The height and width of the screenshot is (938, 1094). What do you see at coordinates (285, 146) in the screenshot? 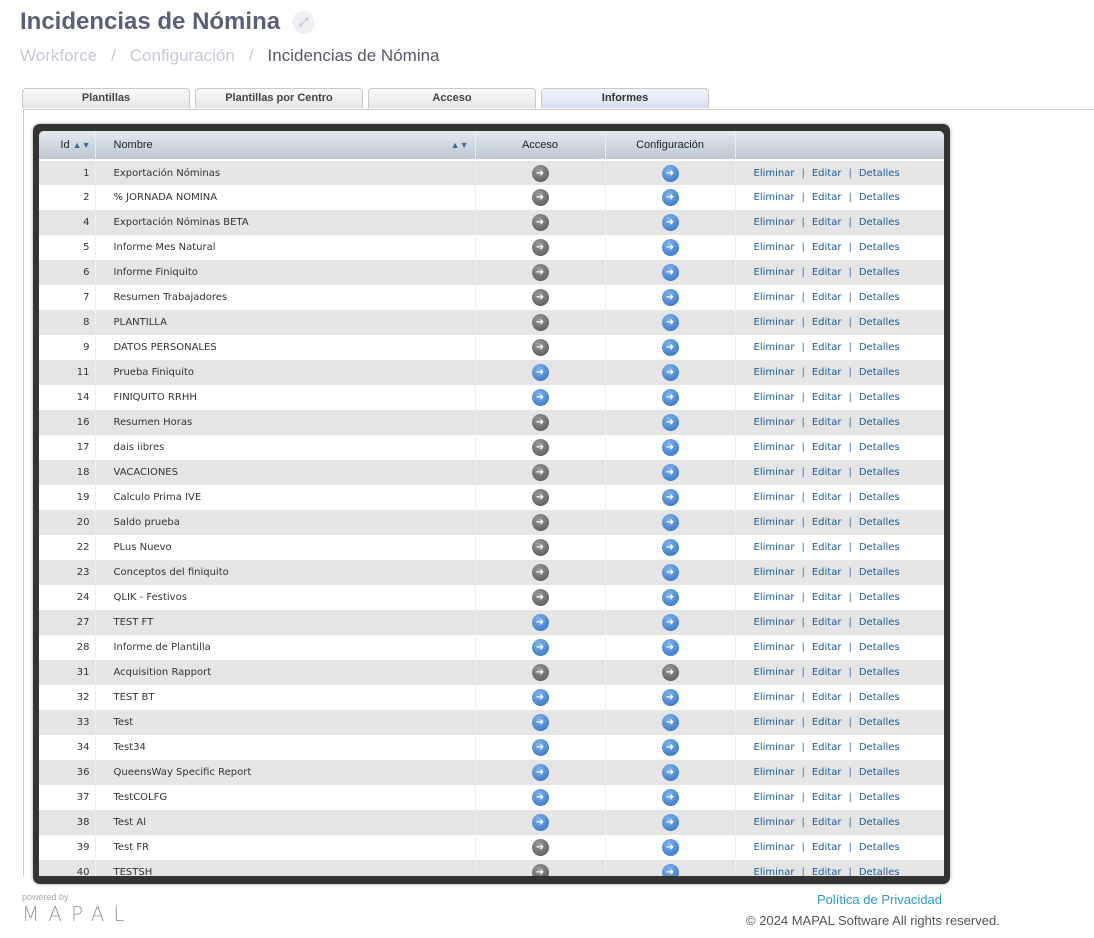
I see `column-nombre: Nombre ▲▼` at bounding box center [285, 146].